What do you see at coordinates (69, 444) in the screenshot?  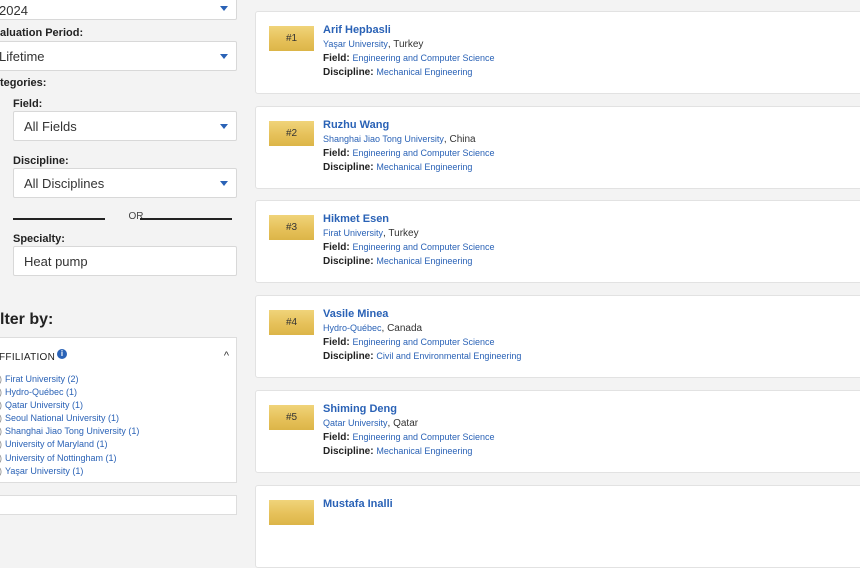 I see `affiliation-option: )University of Maryland (1)` at bounding box center [69, 444].